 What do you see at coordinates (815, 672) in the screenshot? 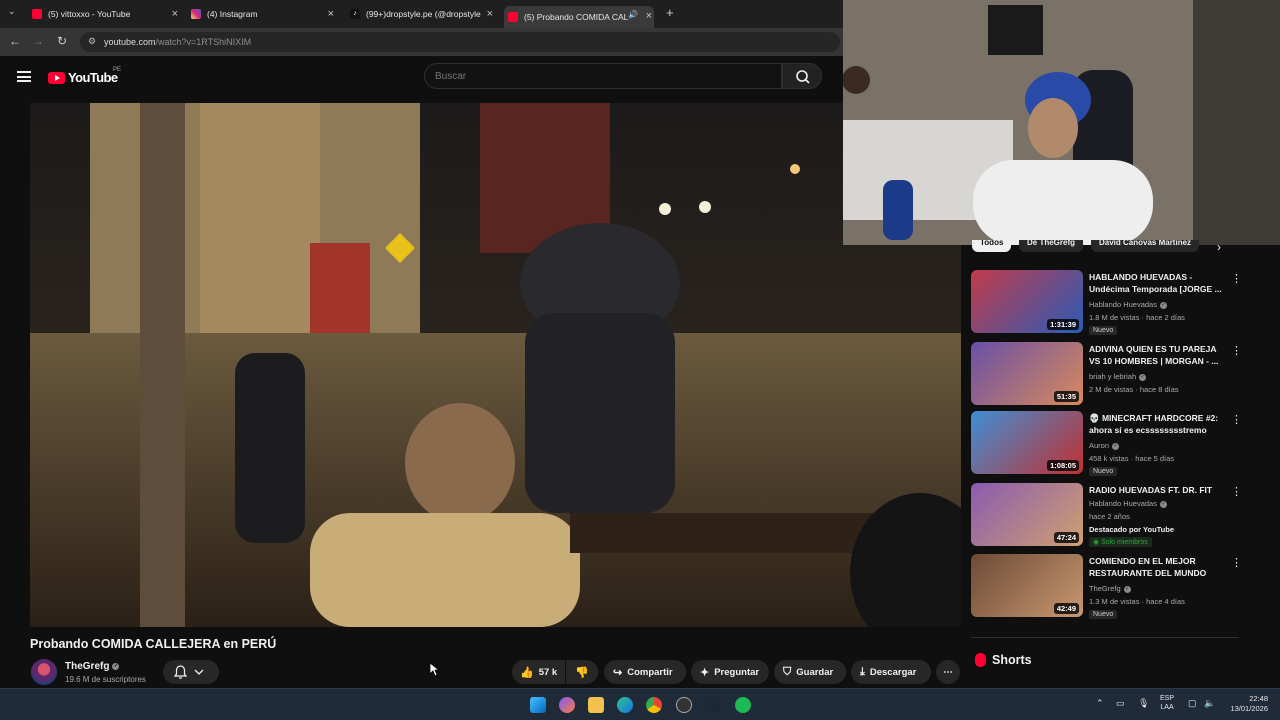
I see `save-label: Guardar` at bounding box center [815, 672].